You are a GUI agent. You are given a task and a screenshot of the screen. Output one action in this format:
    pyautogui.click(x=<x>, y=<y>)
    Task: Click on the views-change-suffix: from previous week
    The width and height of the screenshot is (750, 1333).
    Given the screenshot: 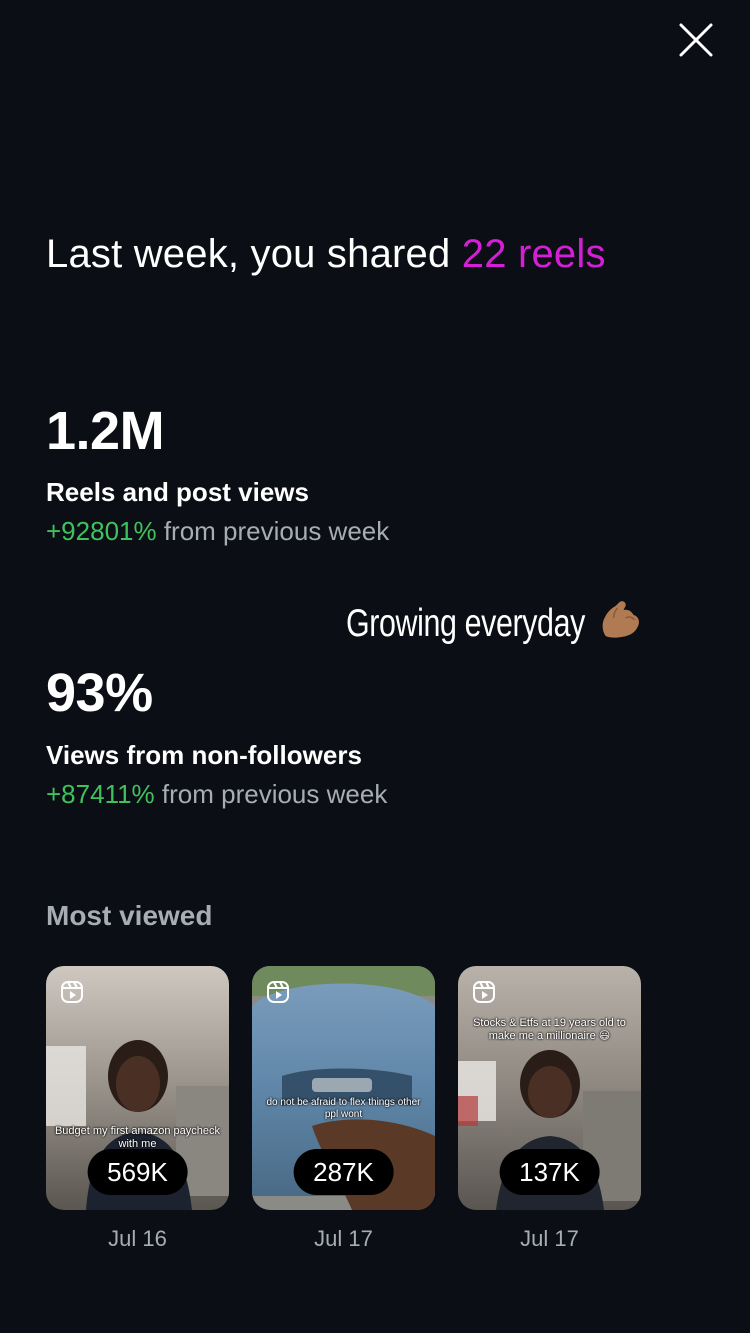 What is the action you would take?
    pyautogui.click(x=273, y=531)
    